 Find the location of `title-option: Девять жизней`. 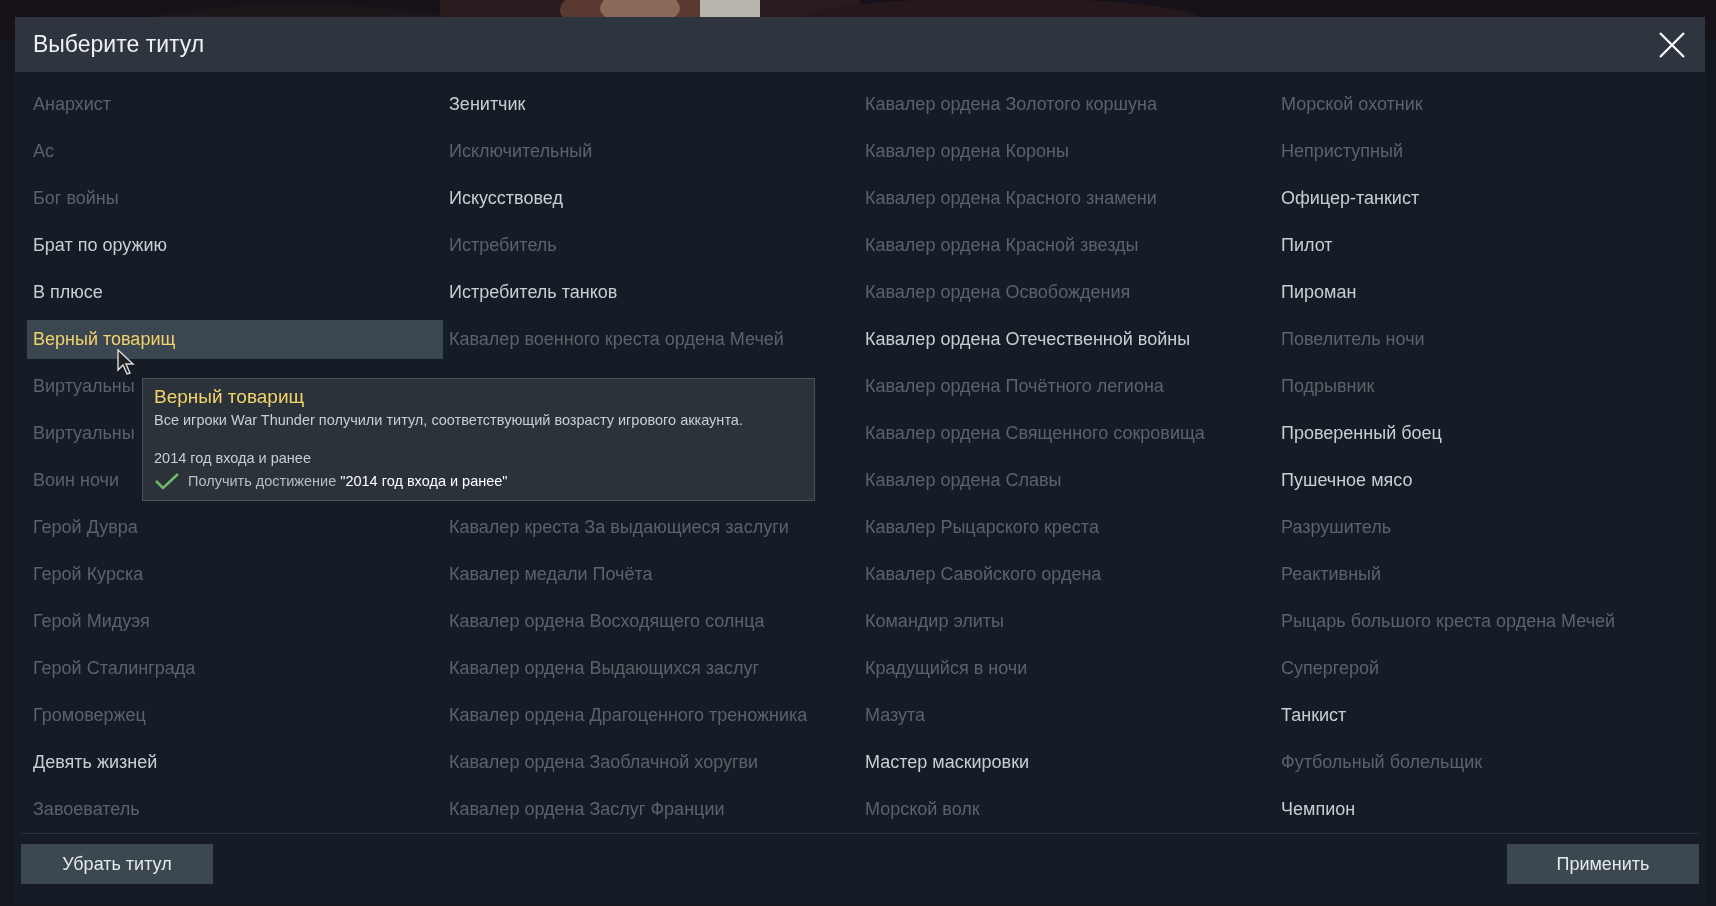

title-option: Девять жизней is located at coordinates (235, 762).